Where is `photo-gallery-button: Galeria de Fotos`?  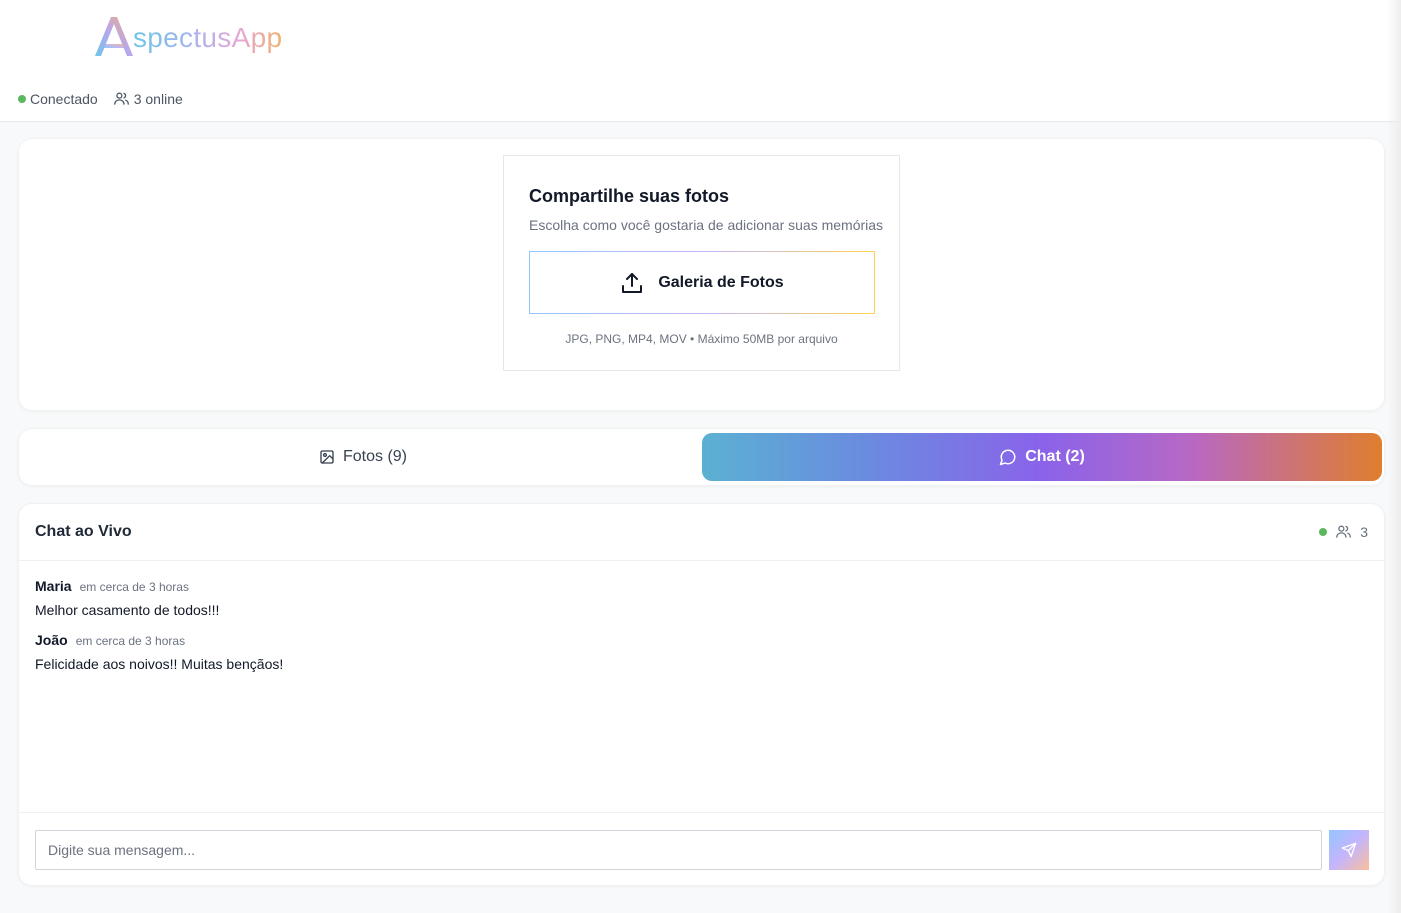
photo-gallery-button: Galeria de Fotos is located at coordinates (702, 282).